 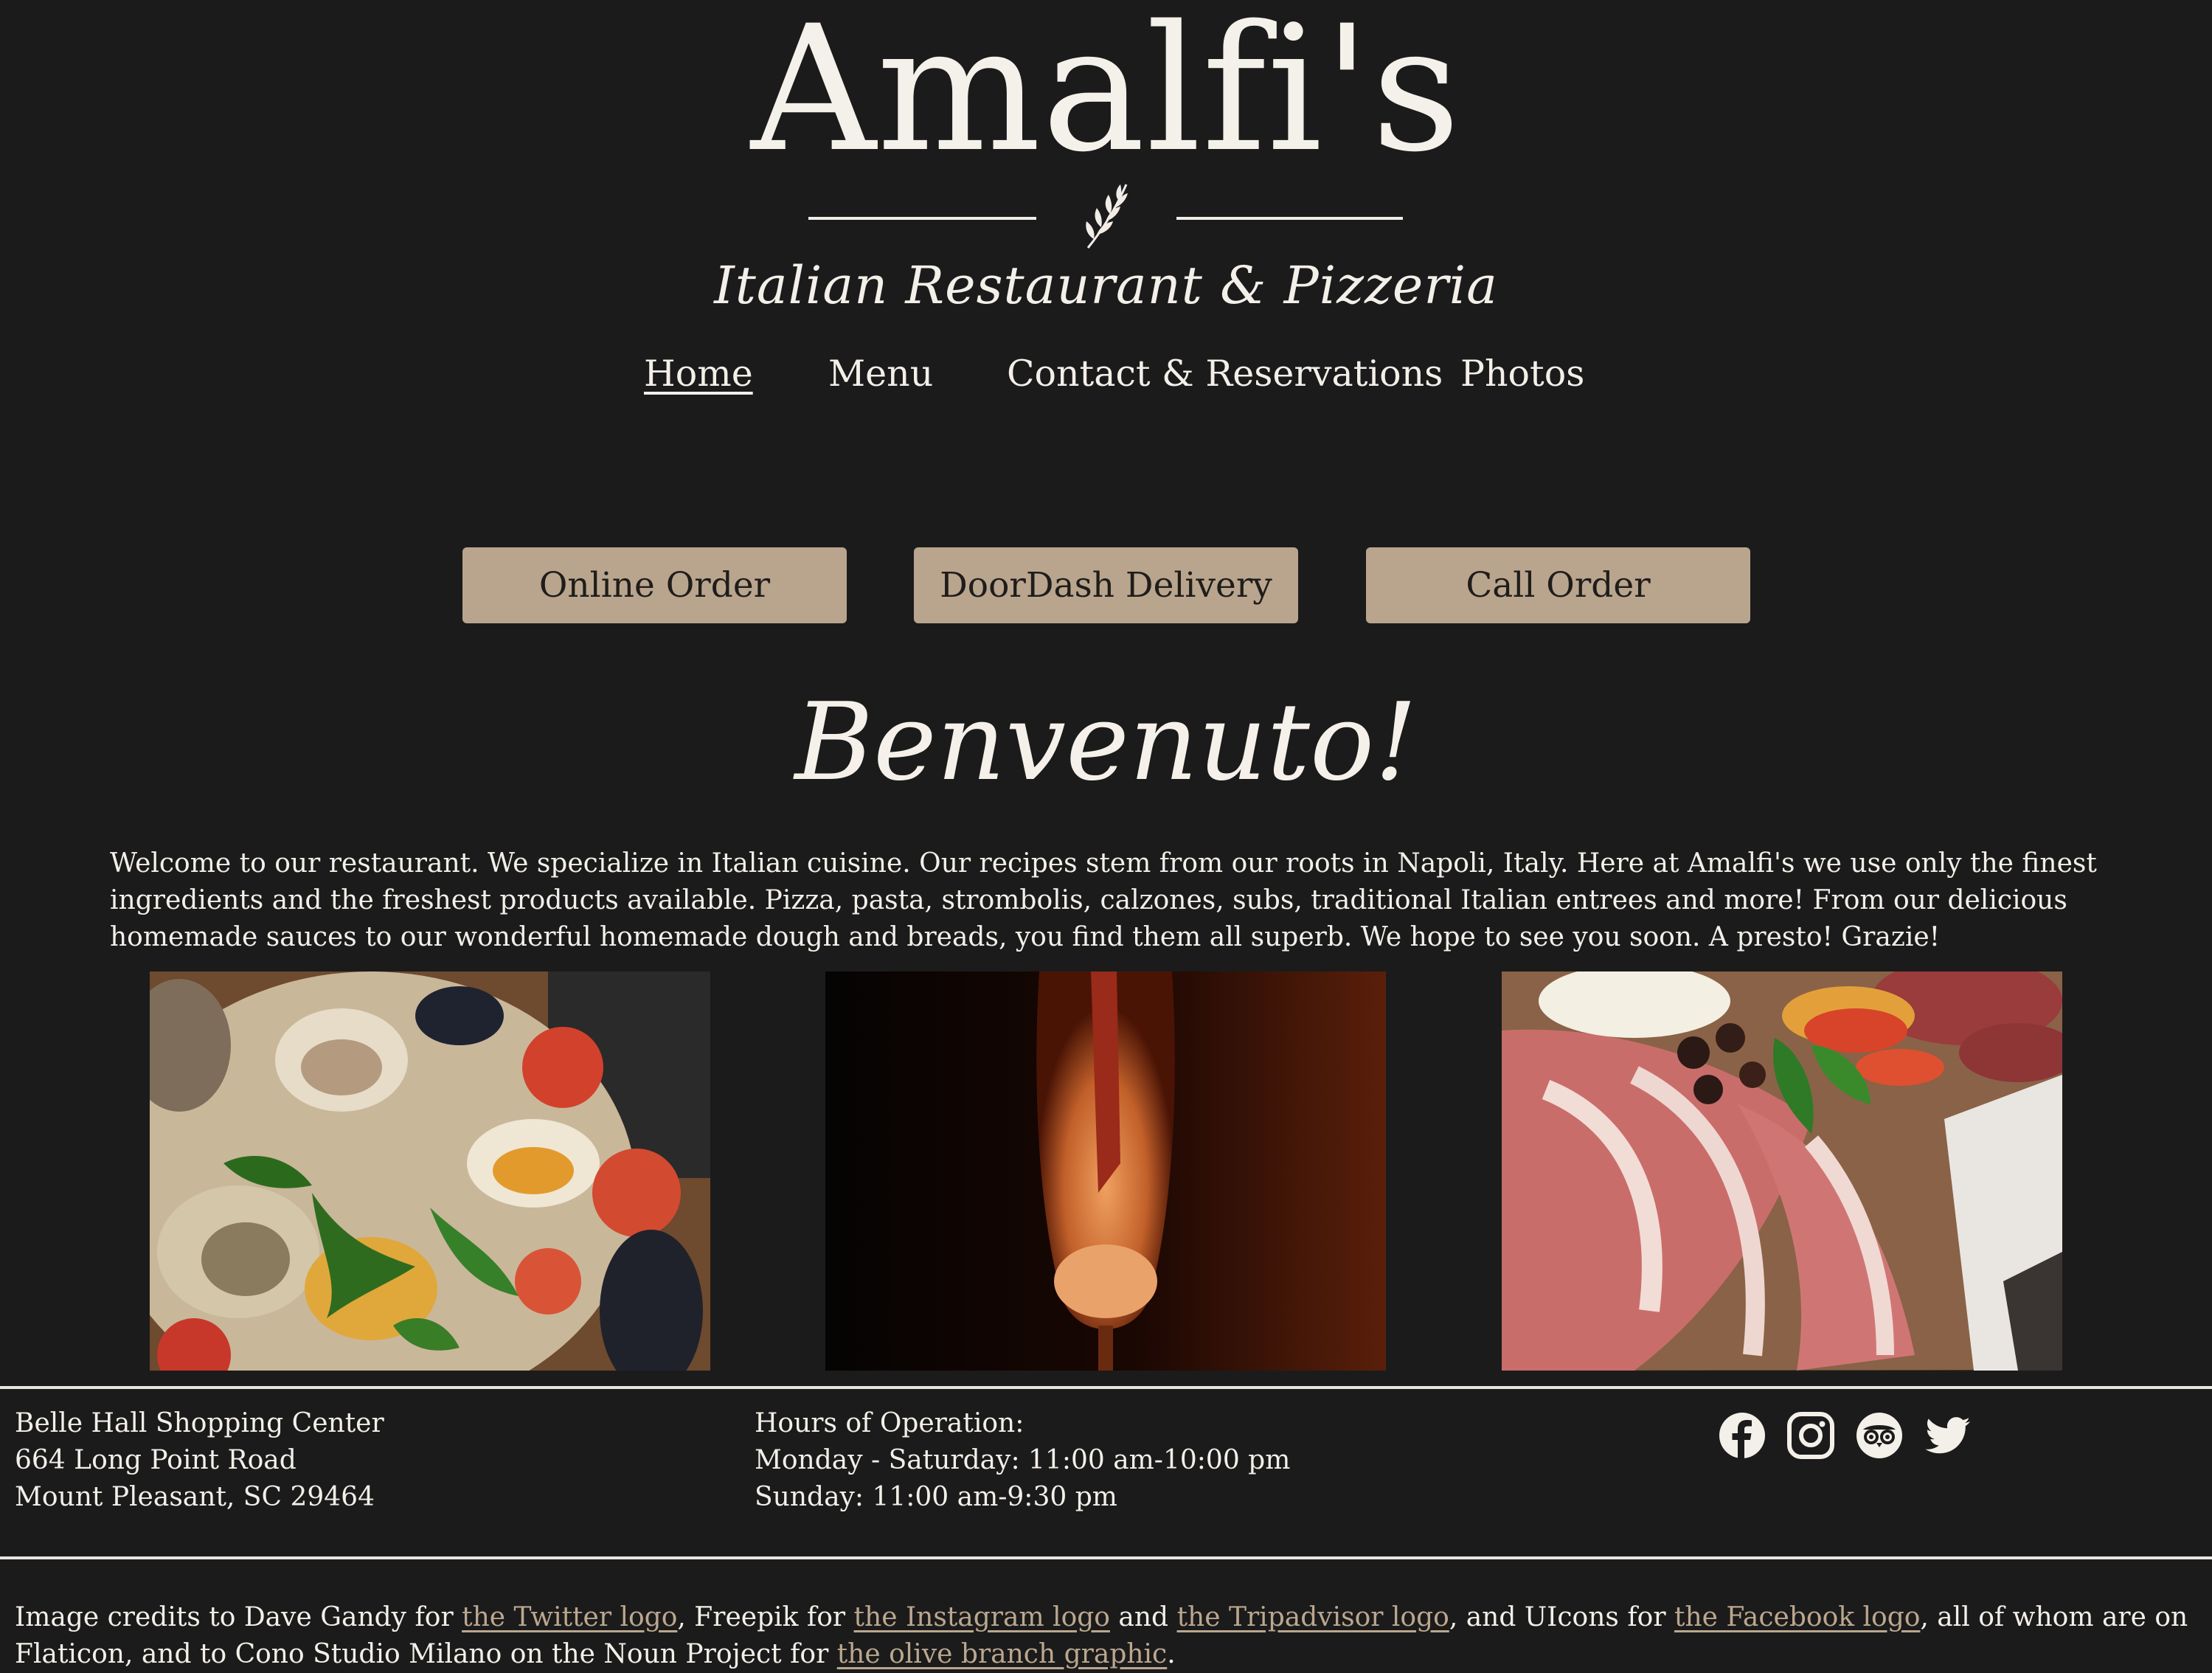 What do you see at coordinates (1313, 1617) in the screenshot?
I see `tripadvisor-logo-credit-link: the Tripadvisor logo` at bounding box center [1313, 1617].